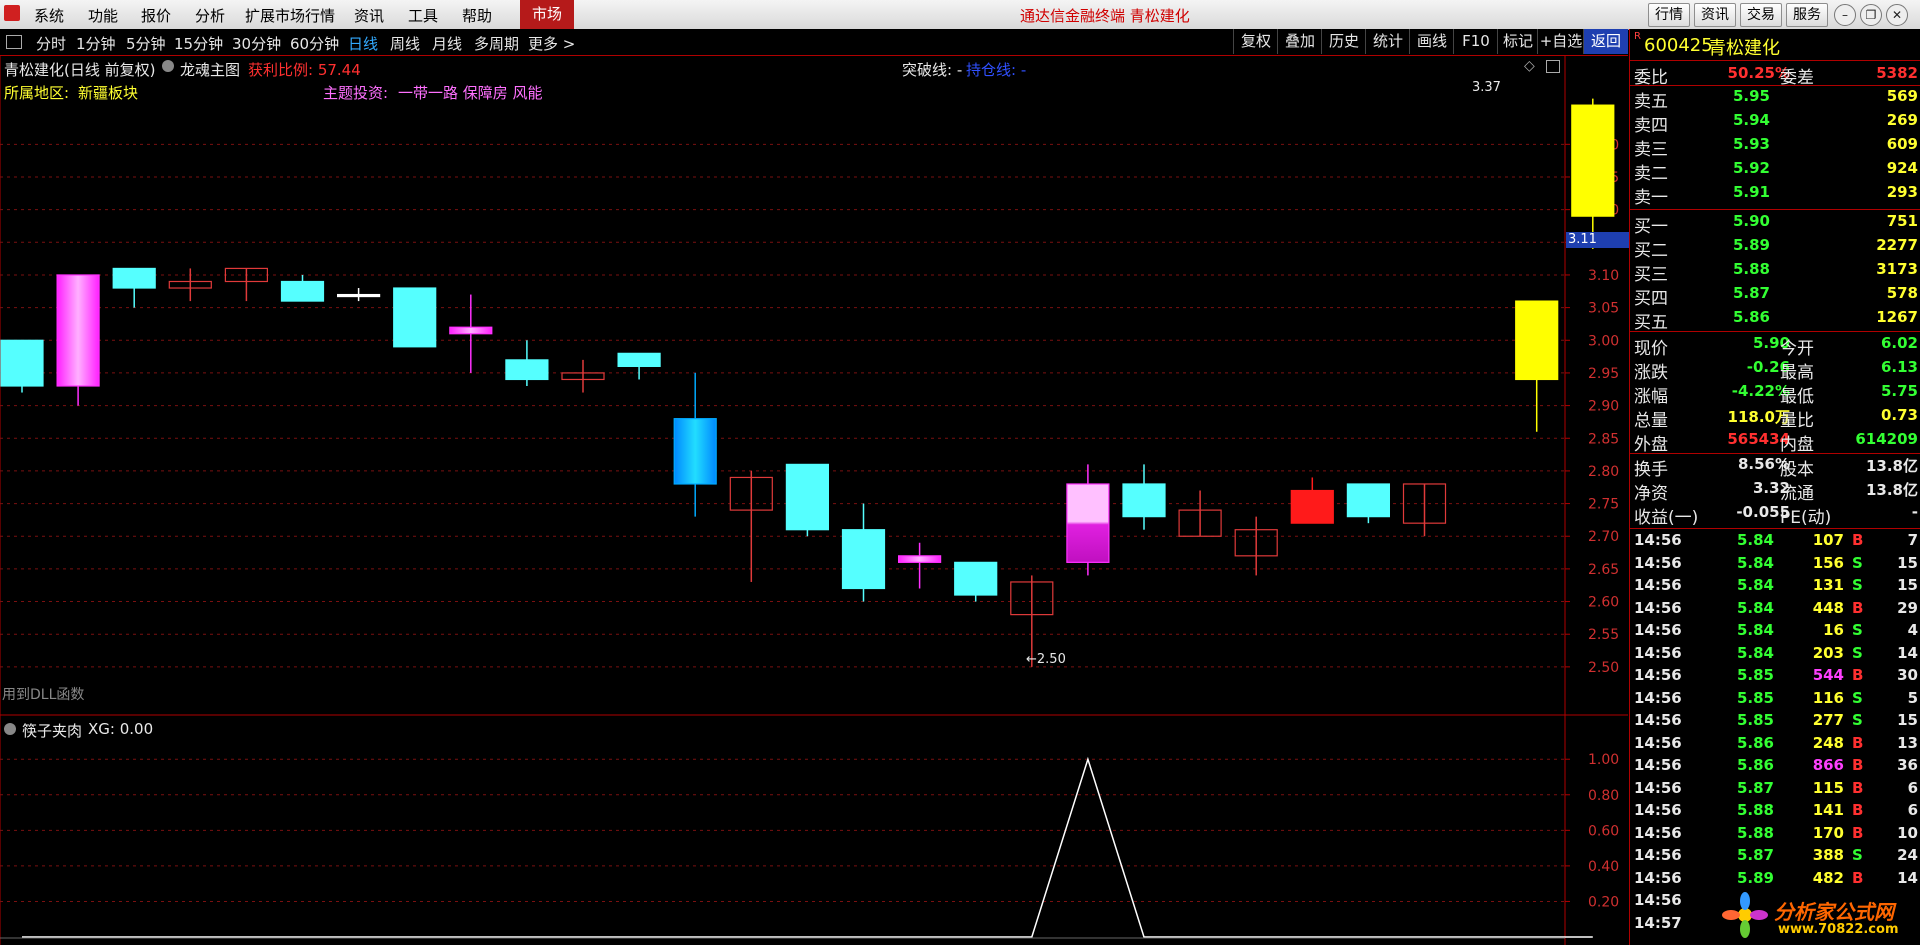 The image size is (1920, 945). I want to click on price-tick-label: 2.55, so click(1603, 635).